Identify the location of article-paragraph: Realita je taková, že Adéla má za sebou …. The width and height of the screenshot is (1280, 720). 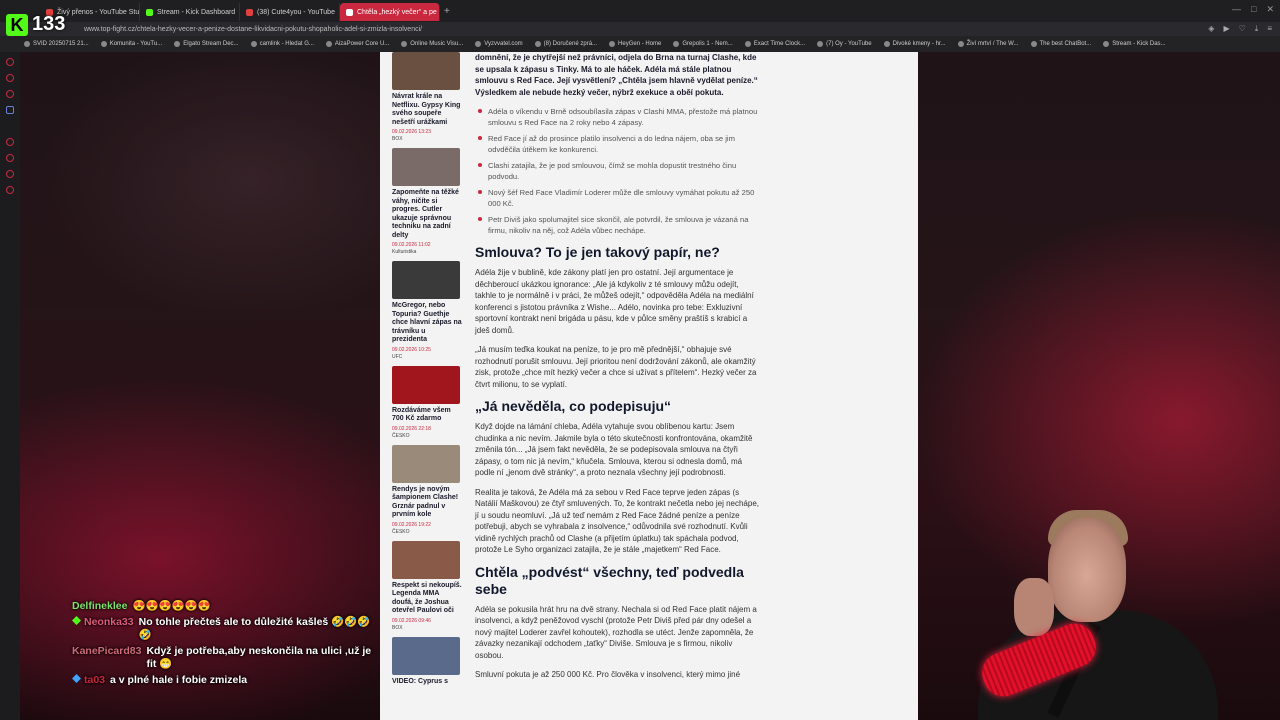
(617, 521).